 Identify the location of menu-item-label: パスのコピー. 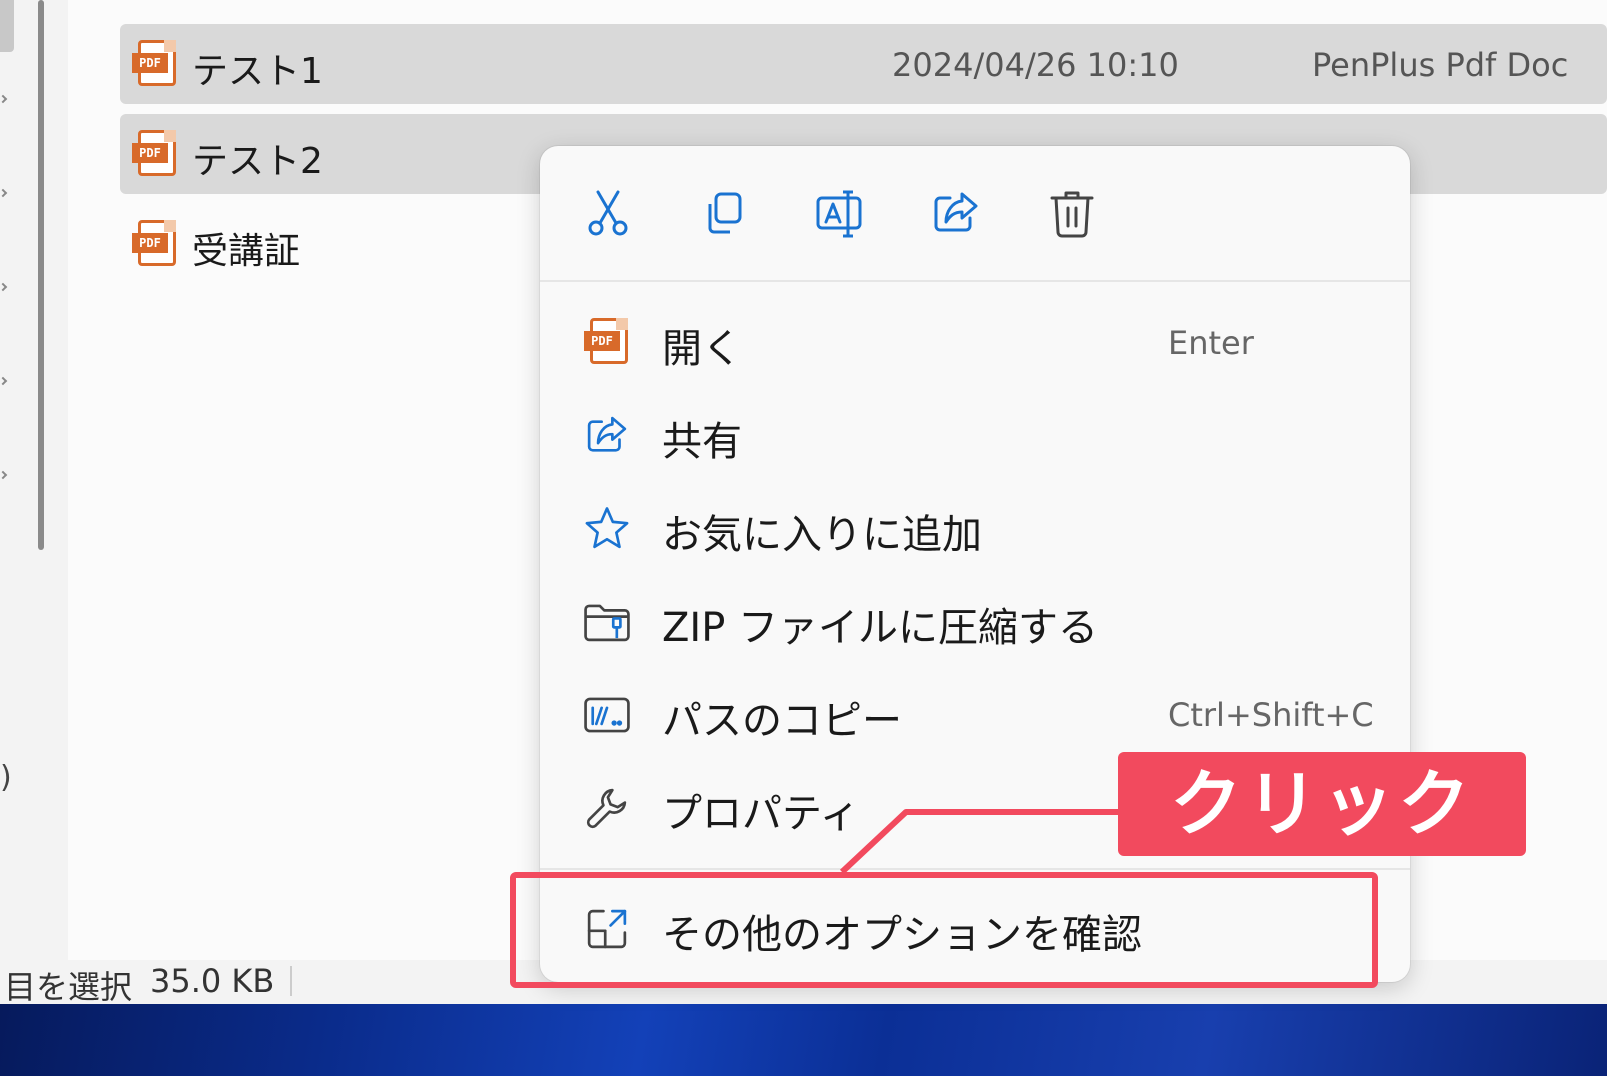
(782, 721).